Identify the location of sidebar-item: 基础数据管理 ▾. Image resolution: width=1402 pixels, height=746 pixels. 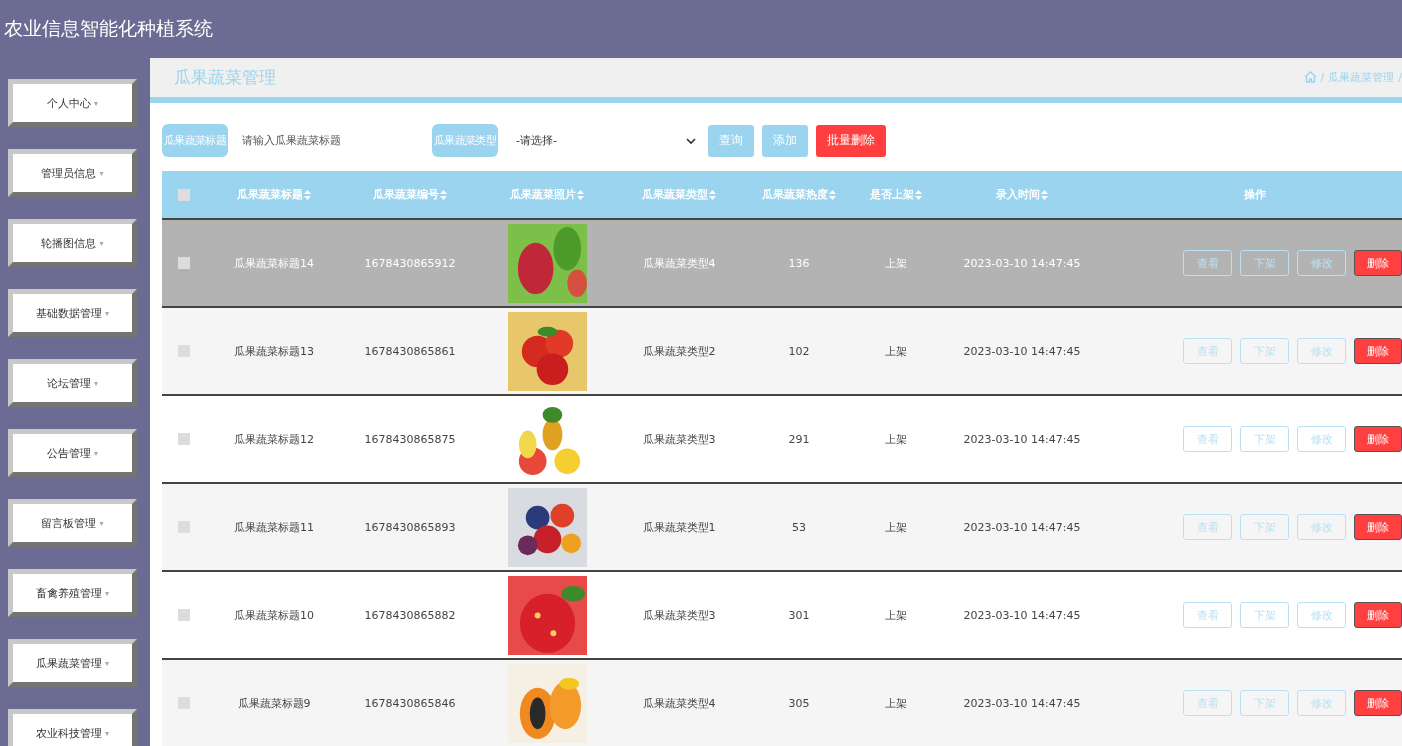
(72, 313).